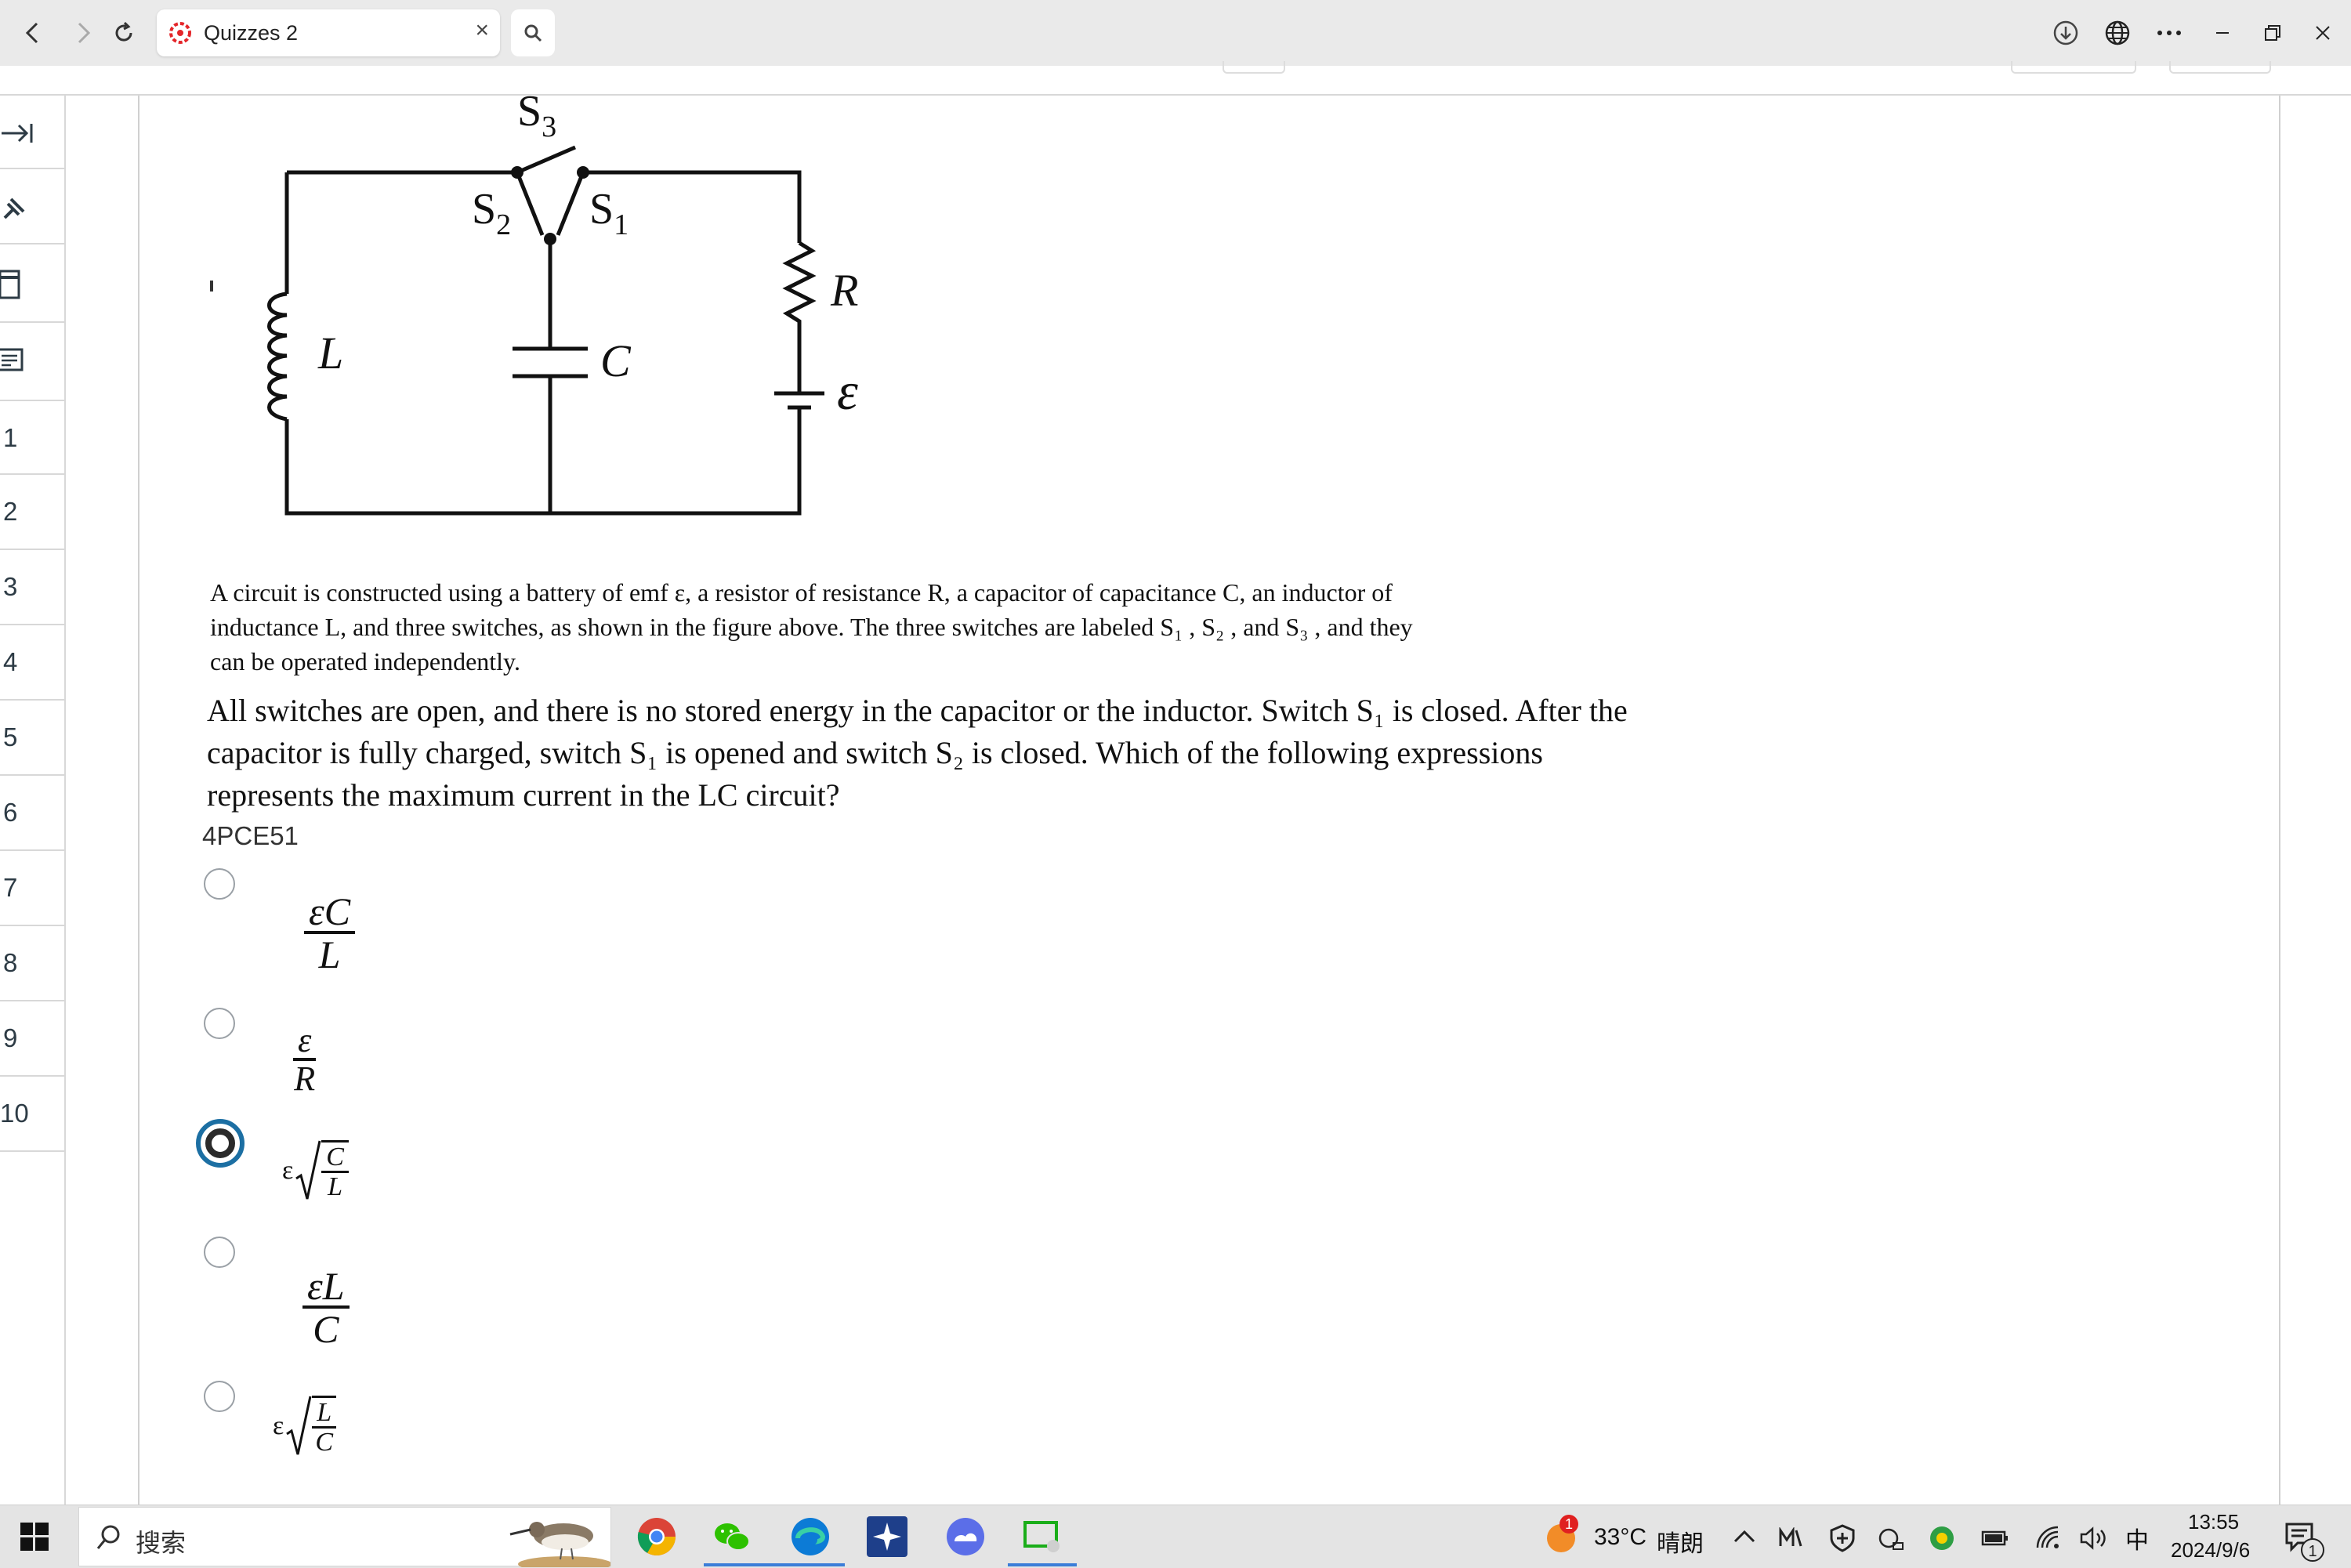  I want to click on close-window-button, so click(2322, 33).